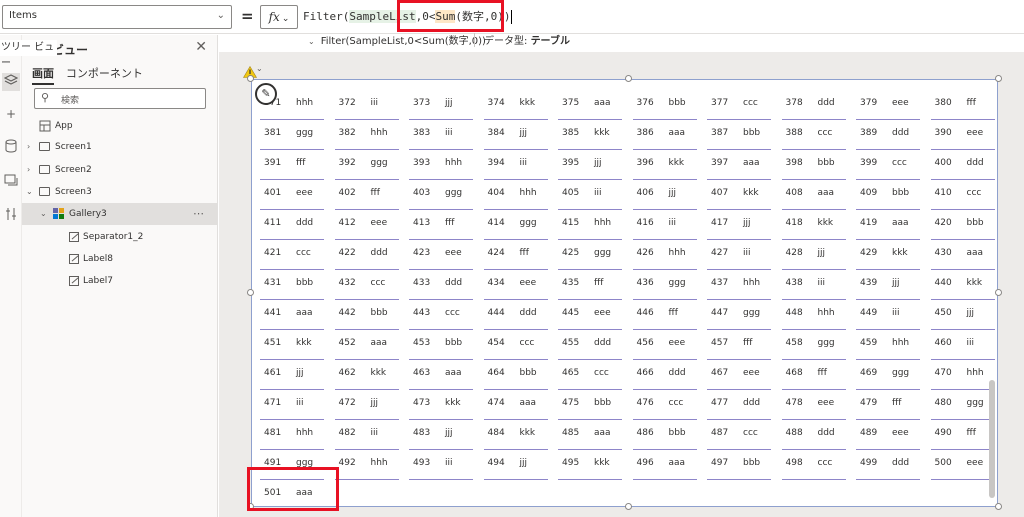 This screenshot has width=1024, height=517. I want to click on gallery-item: 434 eee, so click(513, 285).